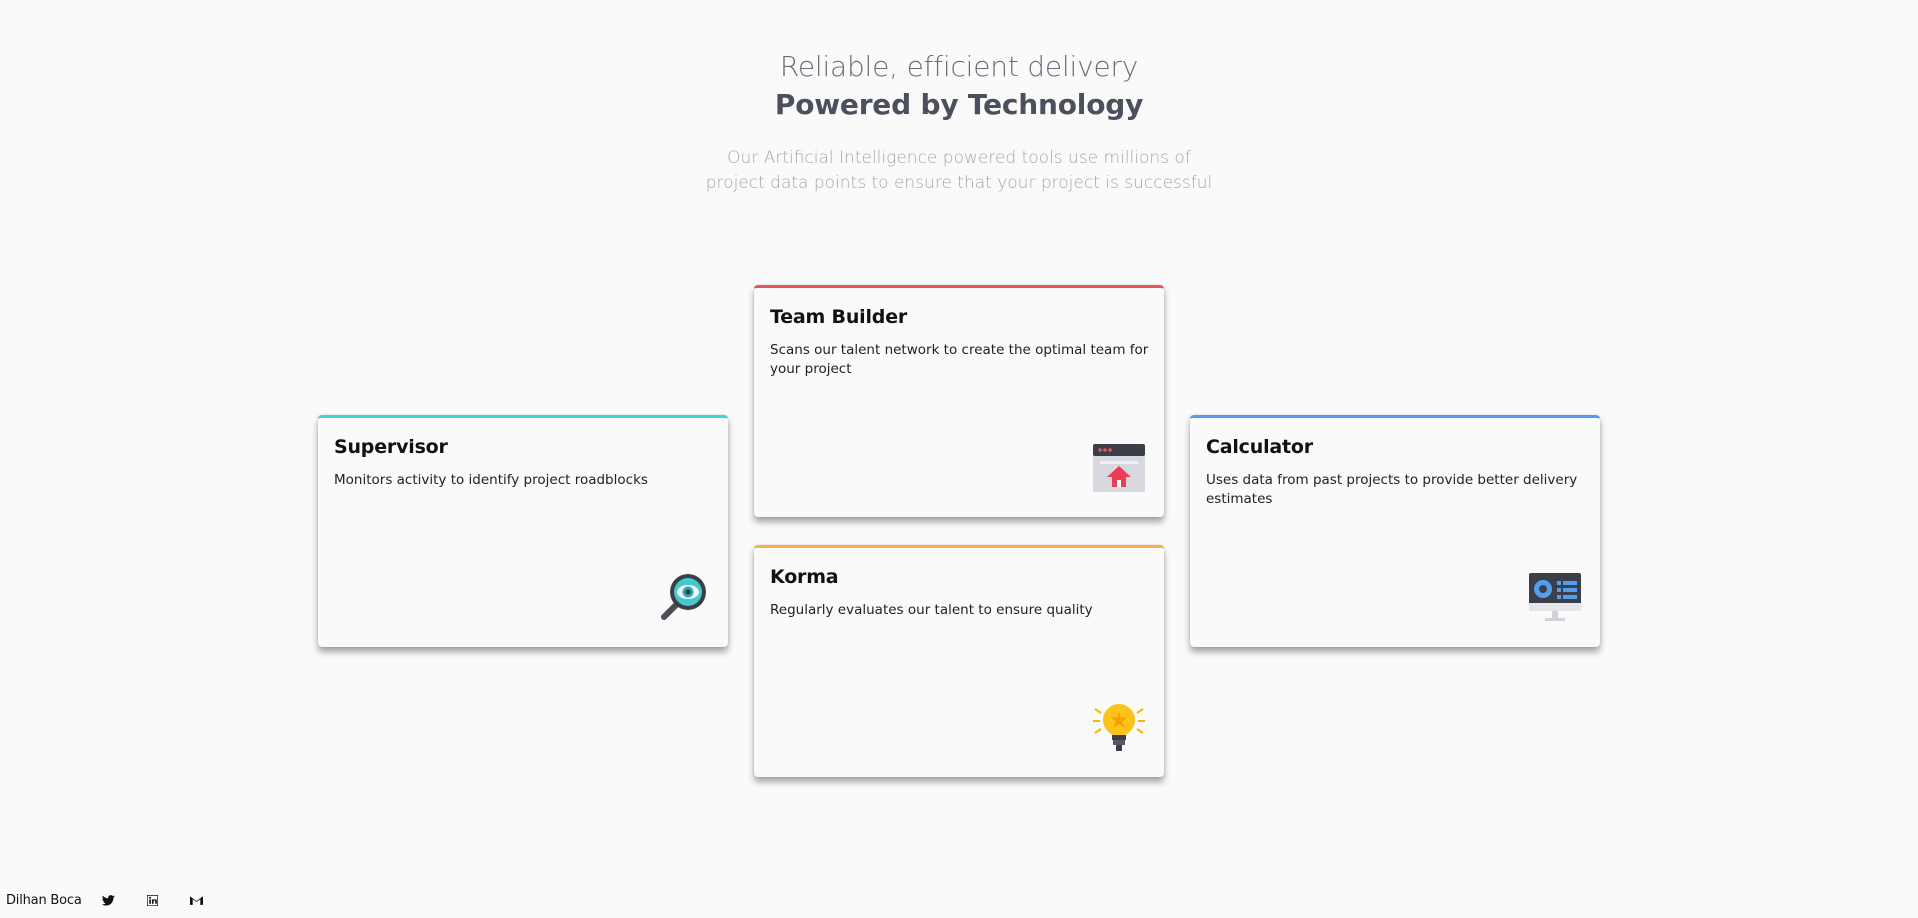 Image resolution: width=1918 pixels, height=918 pixels. I want to click on gmail-icon, so click(197, 900).